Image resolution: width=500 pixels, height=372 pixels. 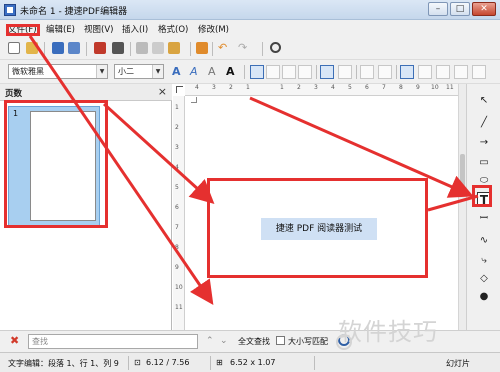 What do you see at coordinates (462, 174) in the screenshot?
I see `scrollbar-thumb` at bounding box center [462, 174].